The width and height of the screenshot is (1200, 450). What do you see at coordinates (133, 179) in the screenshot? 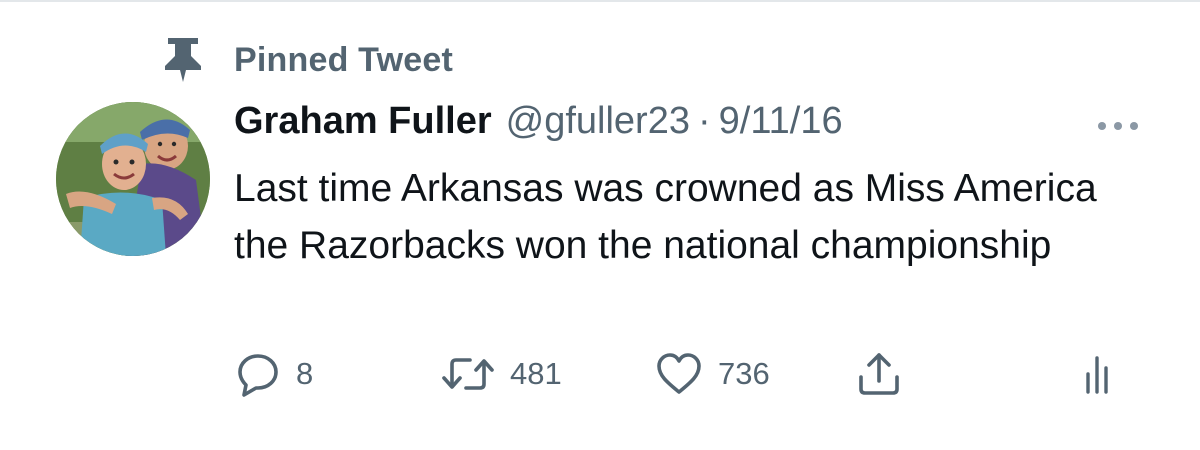
I see `avatar` at bounding box center [133, 179].